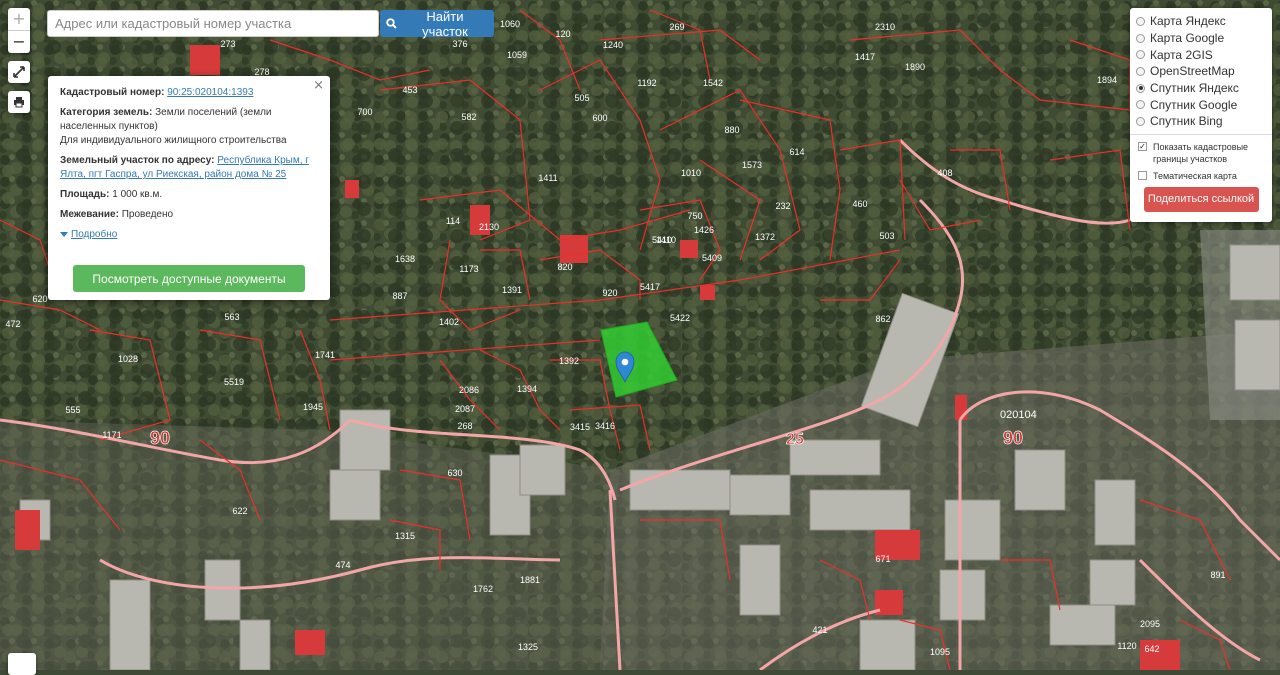 This screenshot has height=675, width=1280. Describe the element at coordinates (342, 565) in the screenshot. I see `parcel-number-label: 474` at that location.